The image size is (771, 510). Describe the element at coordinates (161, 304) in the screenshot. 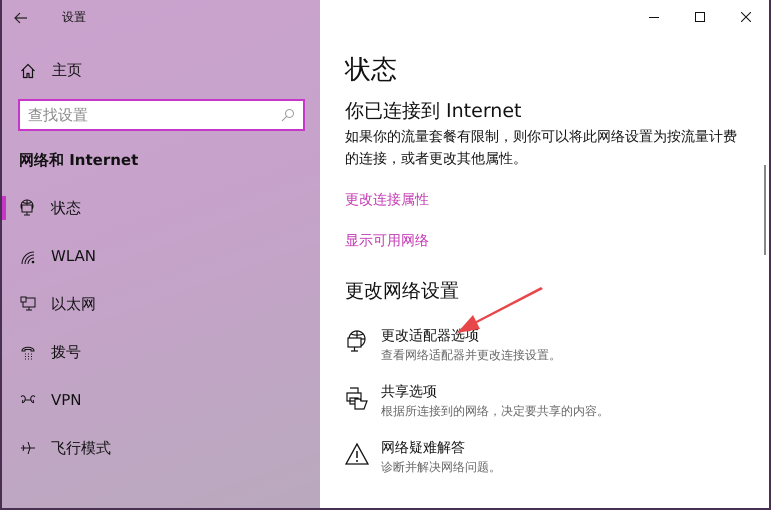

I see `sidebar-item: 以太网` at that location.